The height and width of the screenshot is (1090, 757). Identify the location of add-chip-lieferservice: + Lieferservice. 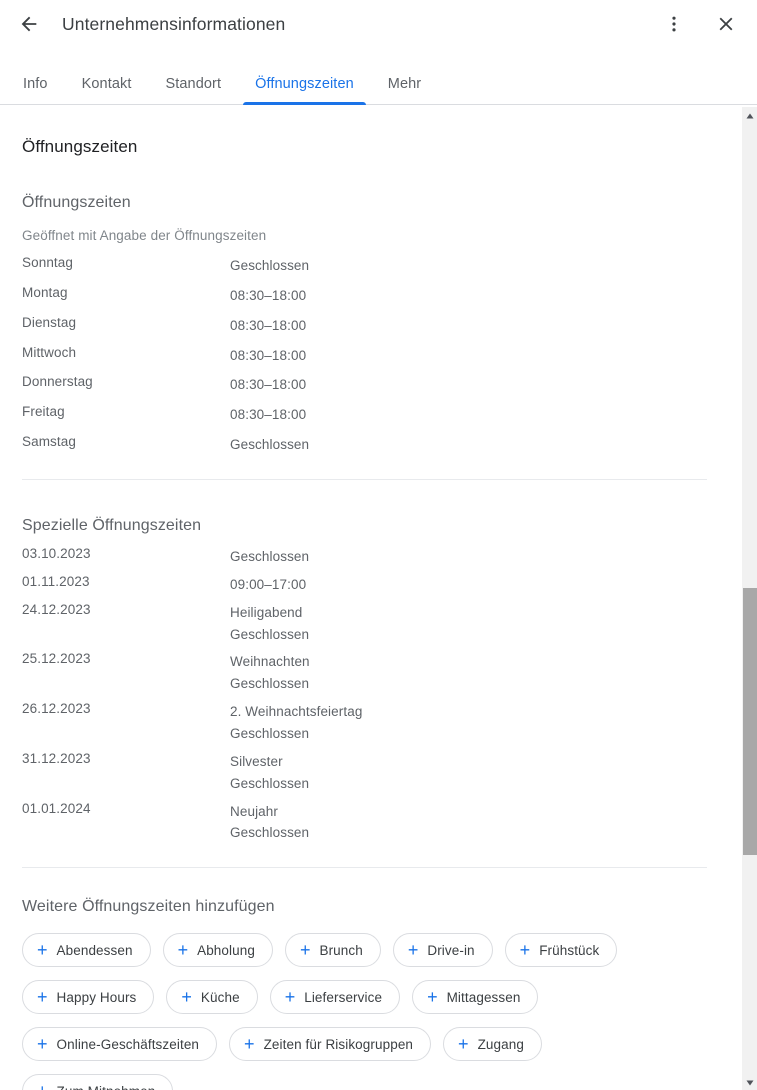
(335, 997).